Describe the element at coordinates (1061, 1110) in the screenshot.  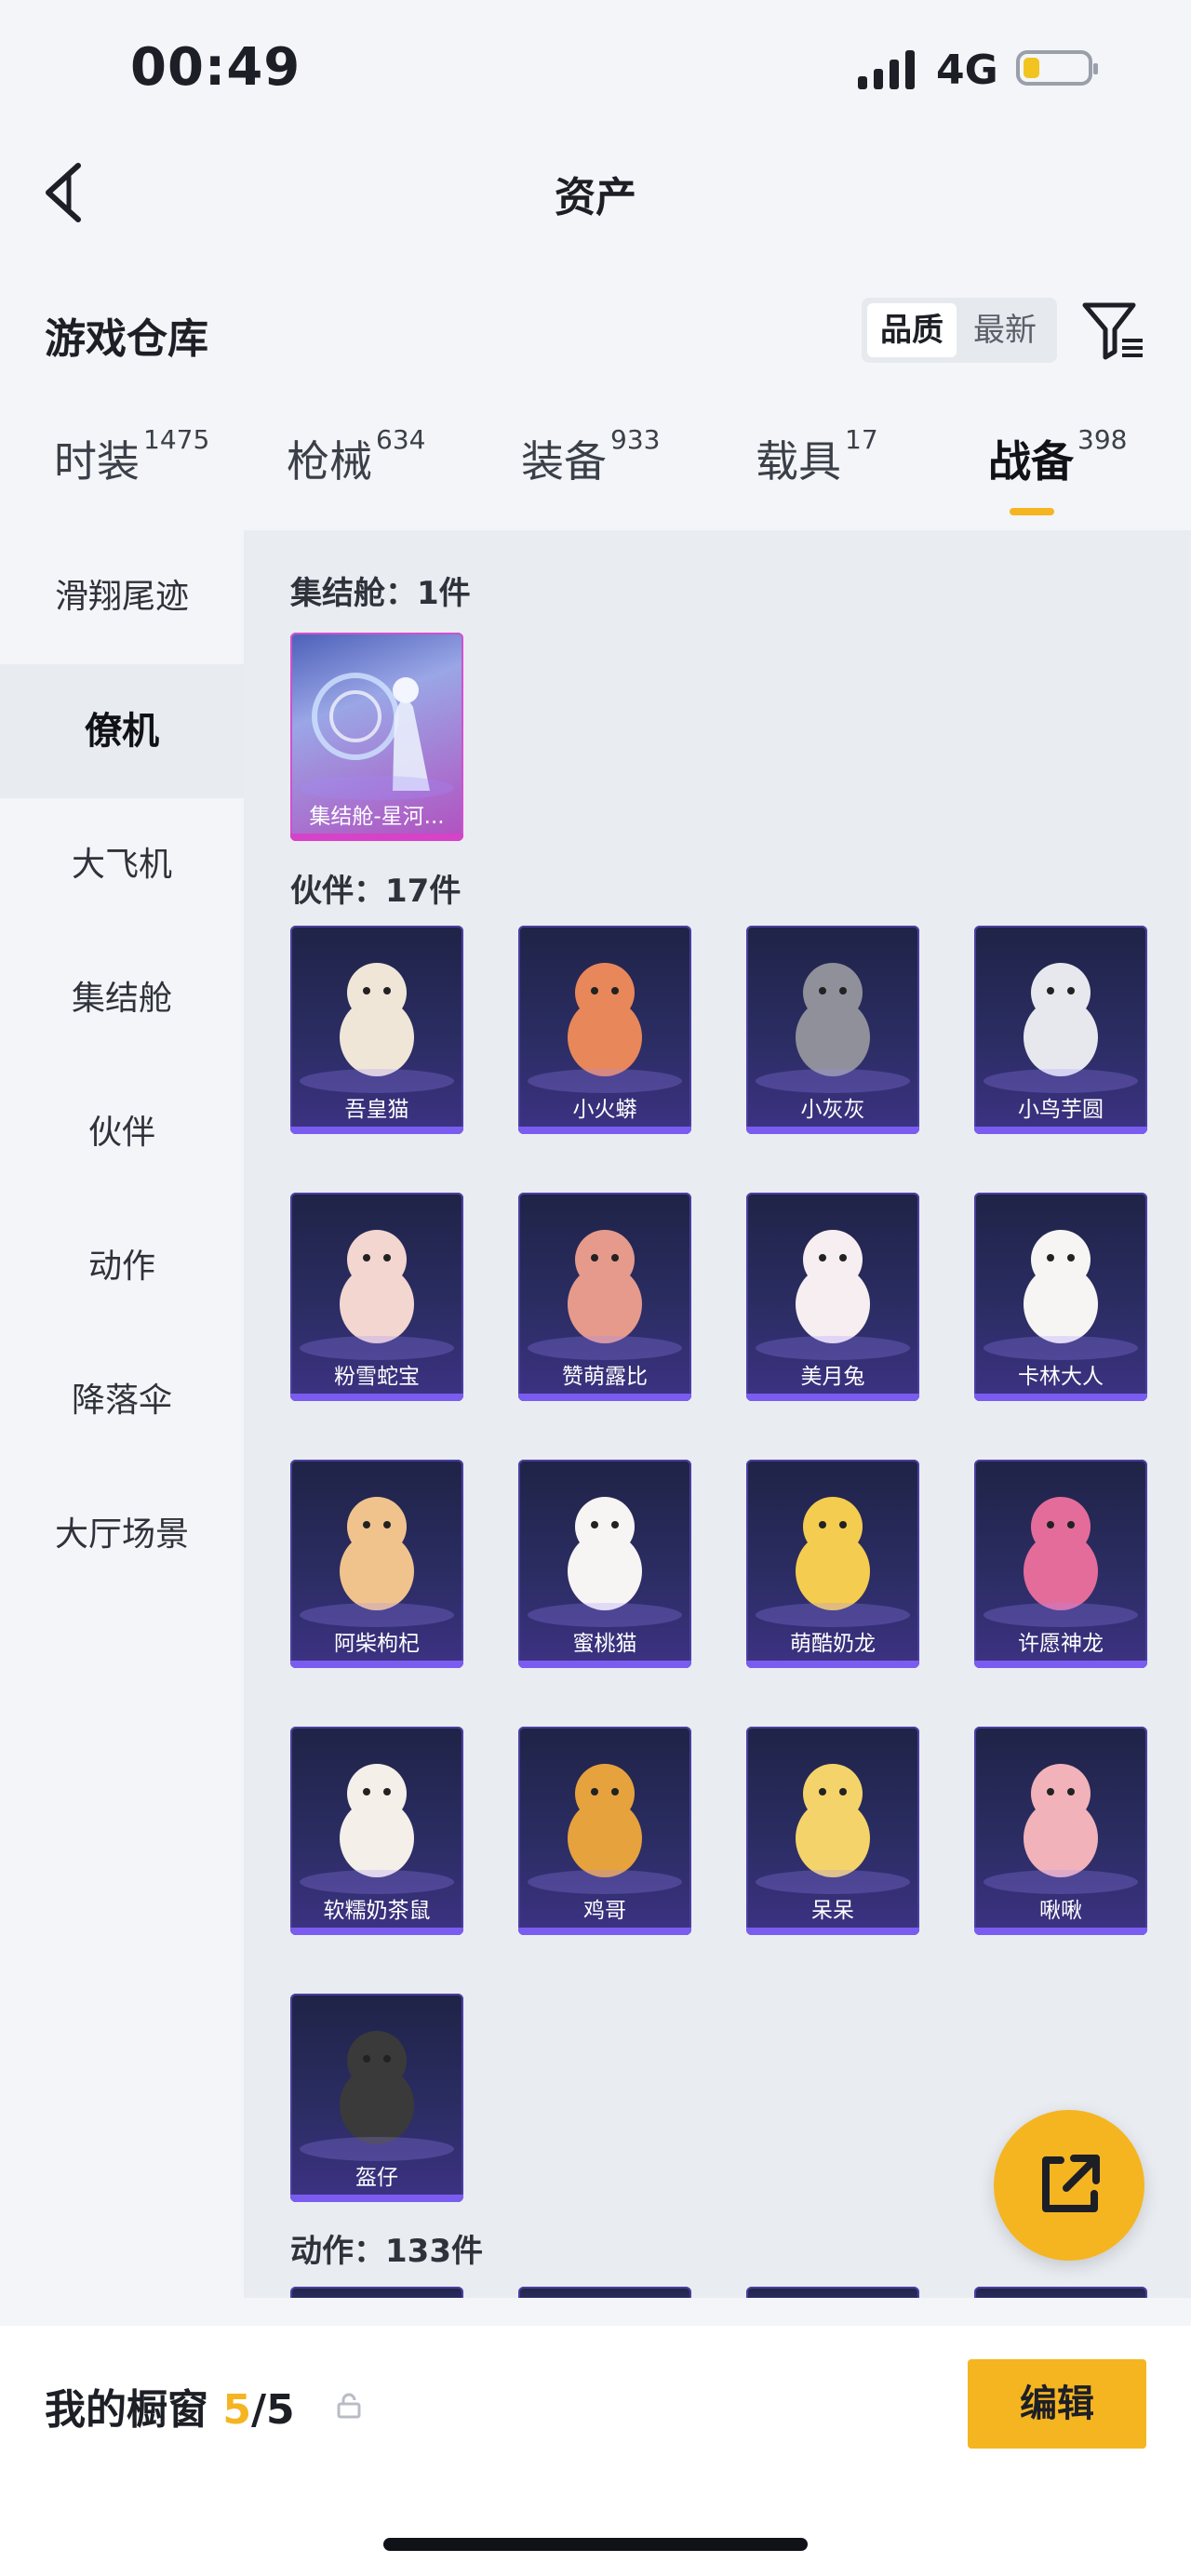
I see `item-name: 小鸟芋圆` at that location.